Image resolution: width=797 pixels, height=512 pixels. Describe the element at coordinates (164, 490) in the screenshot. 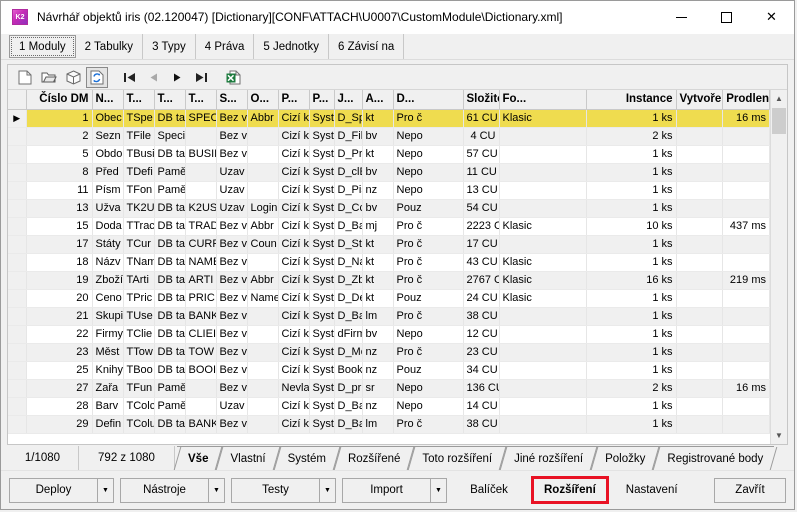

I see `nastroje-button: Nástroje` at that location.